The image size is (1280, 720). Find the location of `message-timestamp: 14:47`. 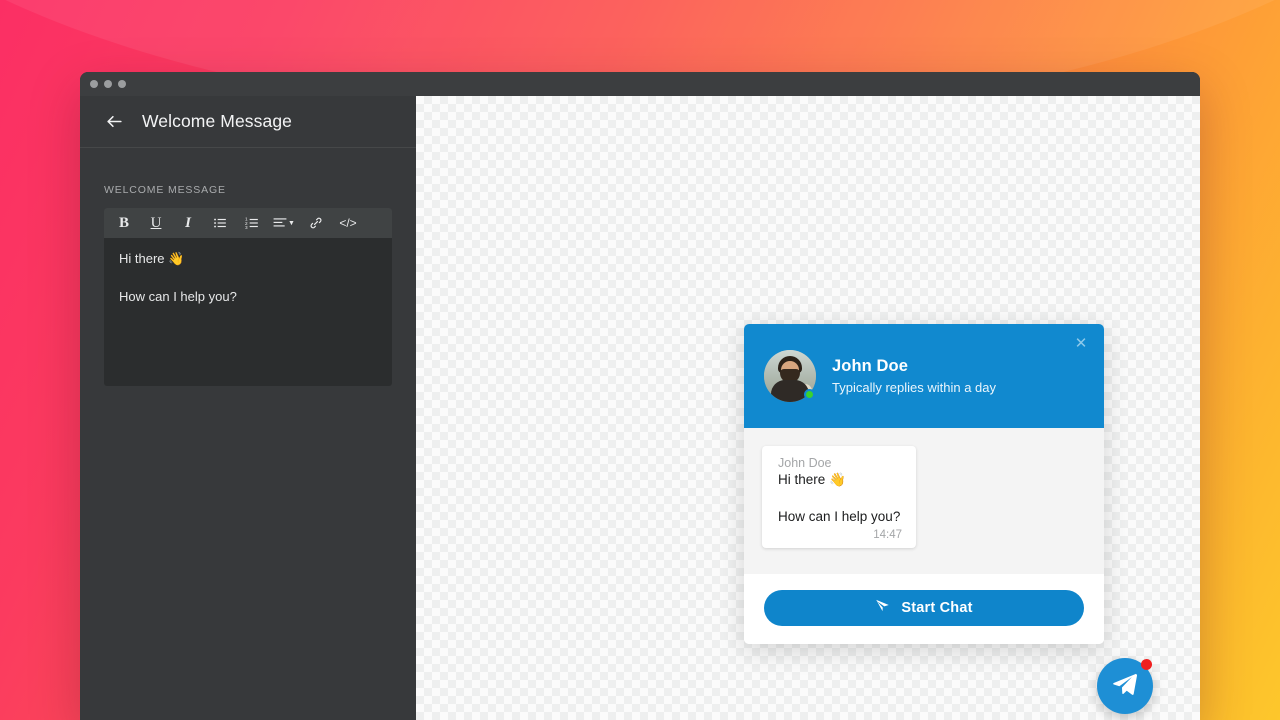

message-timestamp: 14:47 is located at coordinates (887, 534).